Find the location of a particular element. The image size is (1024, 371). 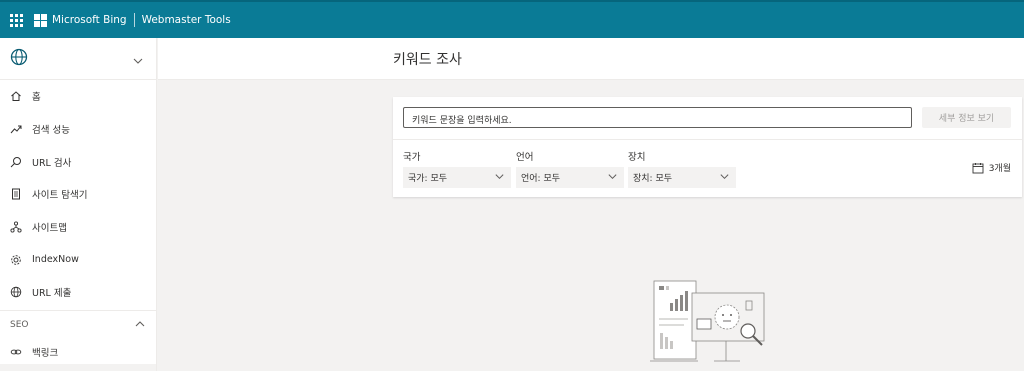

sidebar-seo-nav: 백링크 is located at coordinates (78, 355).